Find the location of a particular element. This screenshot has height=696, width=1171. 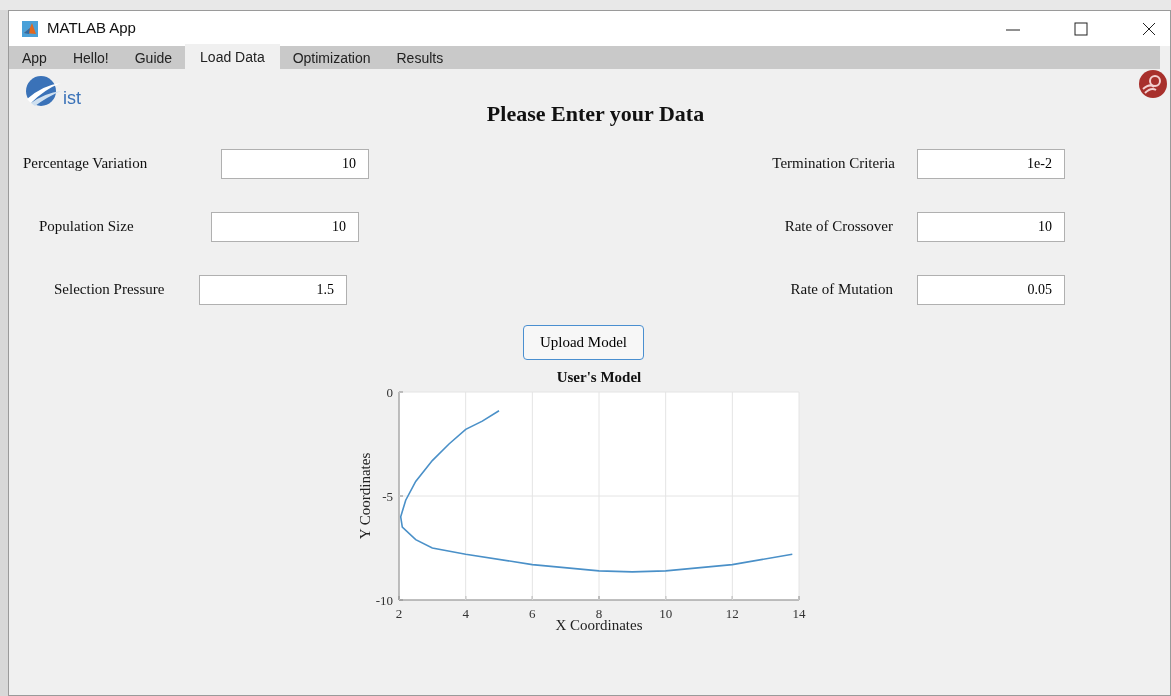

tick-label: 6 is located at coordinates (532, 613).